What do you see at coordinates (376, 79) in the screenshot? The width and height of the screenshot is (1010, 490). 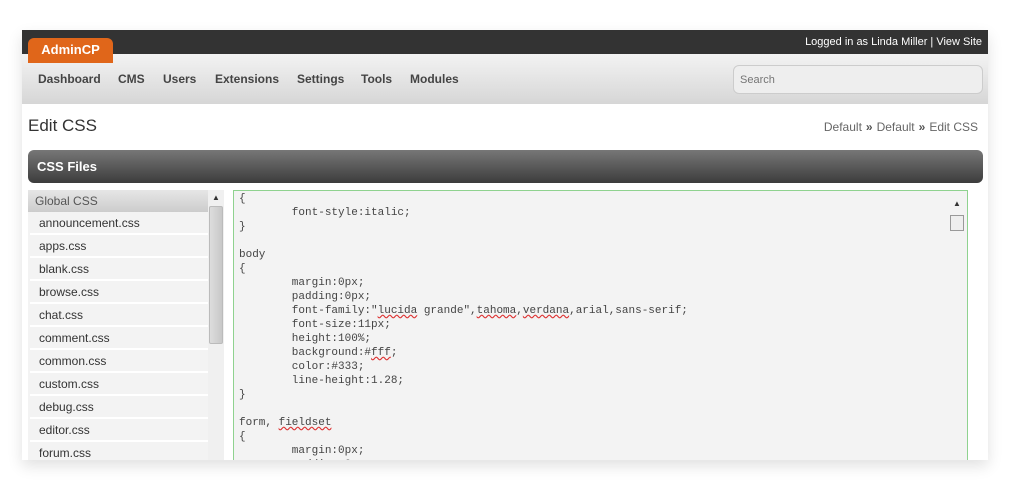 I see `nav-tools: Tools` at bounding box center [376, 79].